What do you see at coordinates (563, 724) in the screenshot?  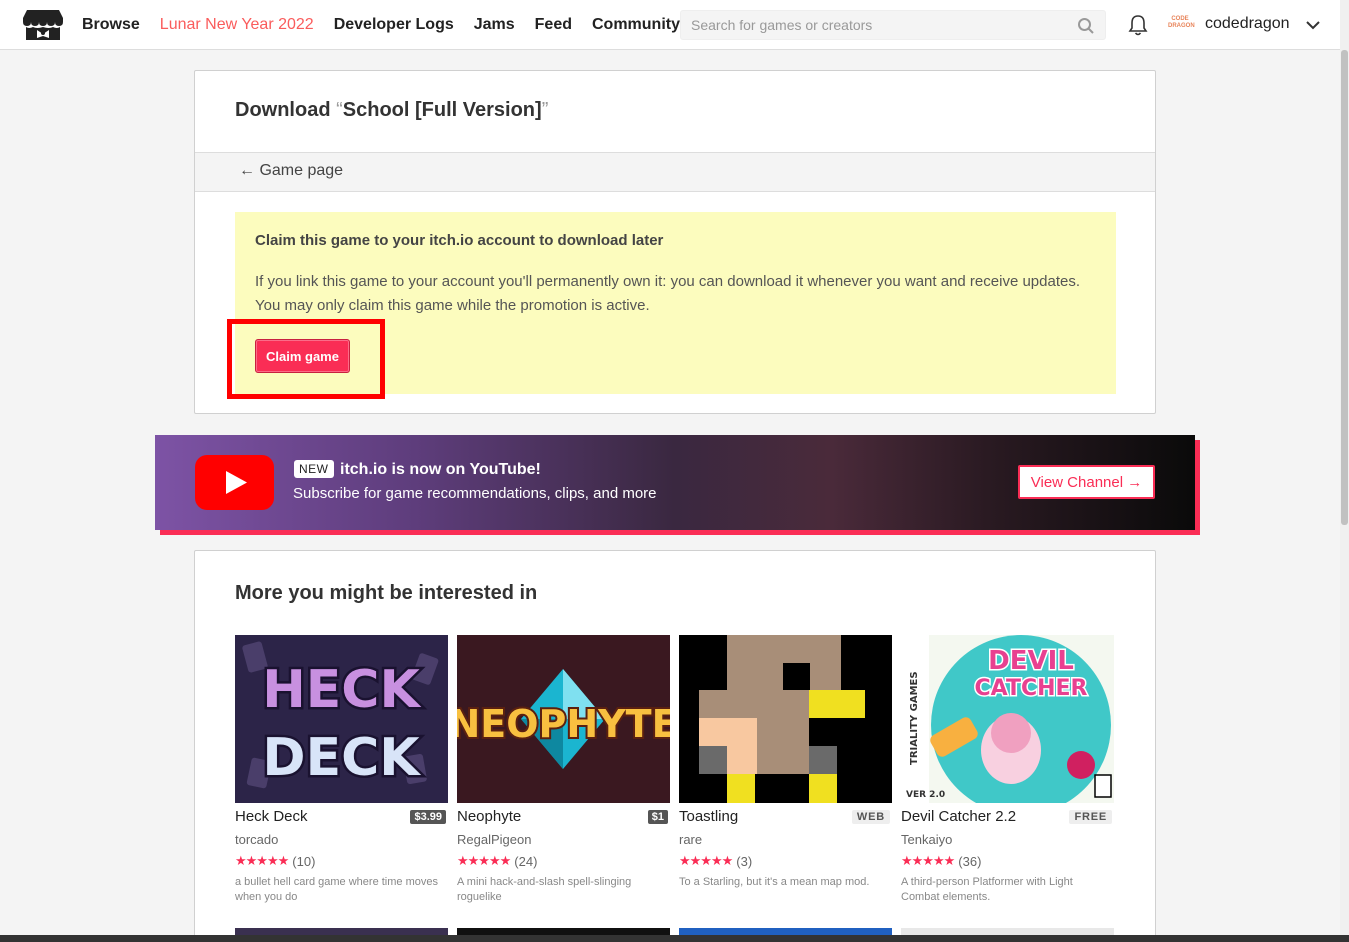 I see `neophyte-text: NEOPHYTE` at bounding box center [563, 724].